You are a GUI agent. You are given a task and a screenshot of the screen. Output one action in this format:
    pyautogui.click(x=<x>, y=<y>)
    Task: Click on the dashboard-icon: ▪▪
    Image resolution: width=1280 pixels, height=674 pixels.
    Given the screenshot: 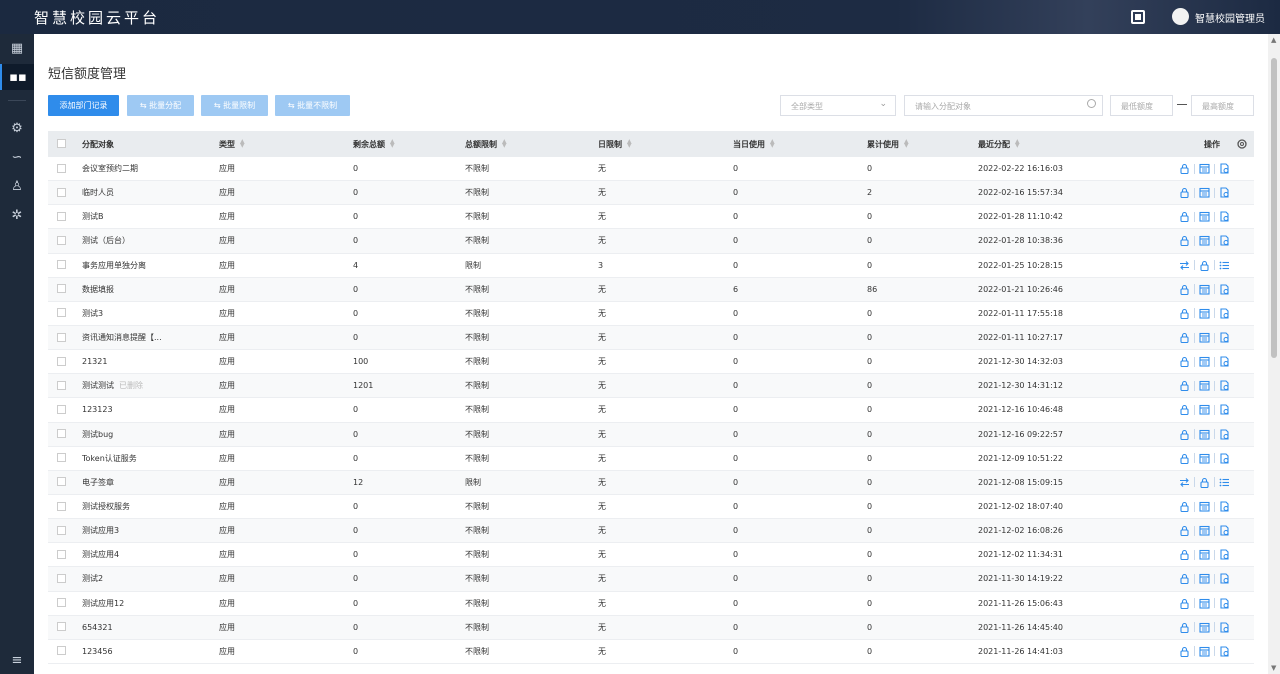 What is the action you would take?
    pyautogui.click(x=17, y=77)
    